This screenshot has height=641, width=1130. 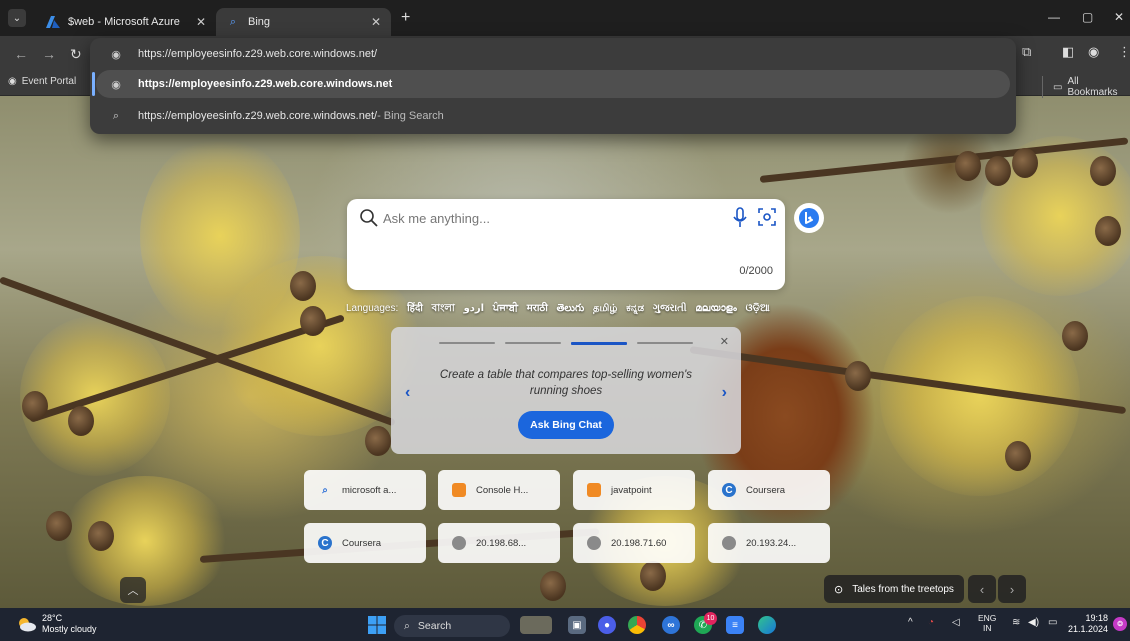 What do you see at coordinates (982, 589) in the screenshot?
I see `previous-image-icon: ‹` at bounding box center [982, 589].